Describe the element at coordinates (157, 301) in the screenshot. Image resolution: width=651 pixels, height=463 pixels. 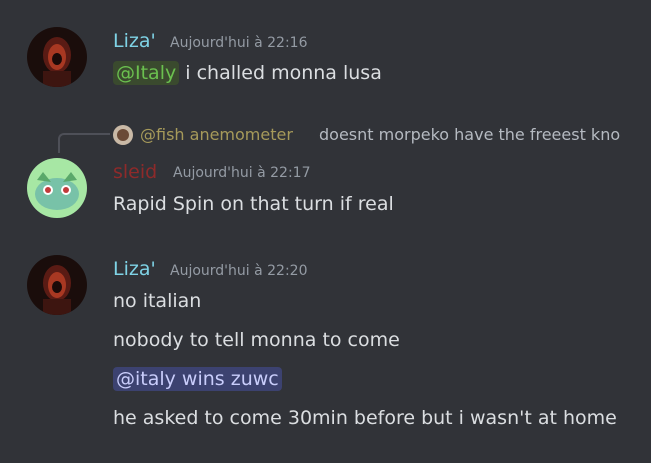
I see `message-text: no italian` at that location.